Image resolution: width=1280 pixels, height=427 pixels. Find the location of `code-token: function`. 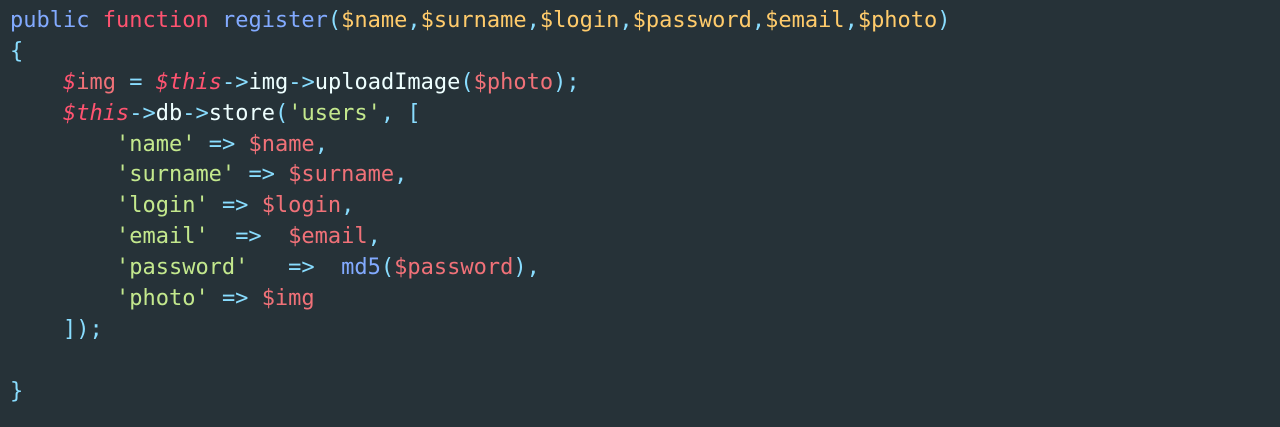

code-token: function is located at coordinates (155, 20).